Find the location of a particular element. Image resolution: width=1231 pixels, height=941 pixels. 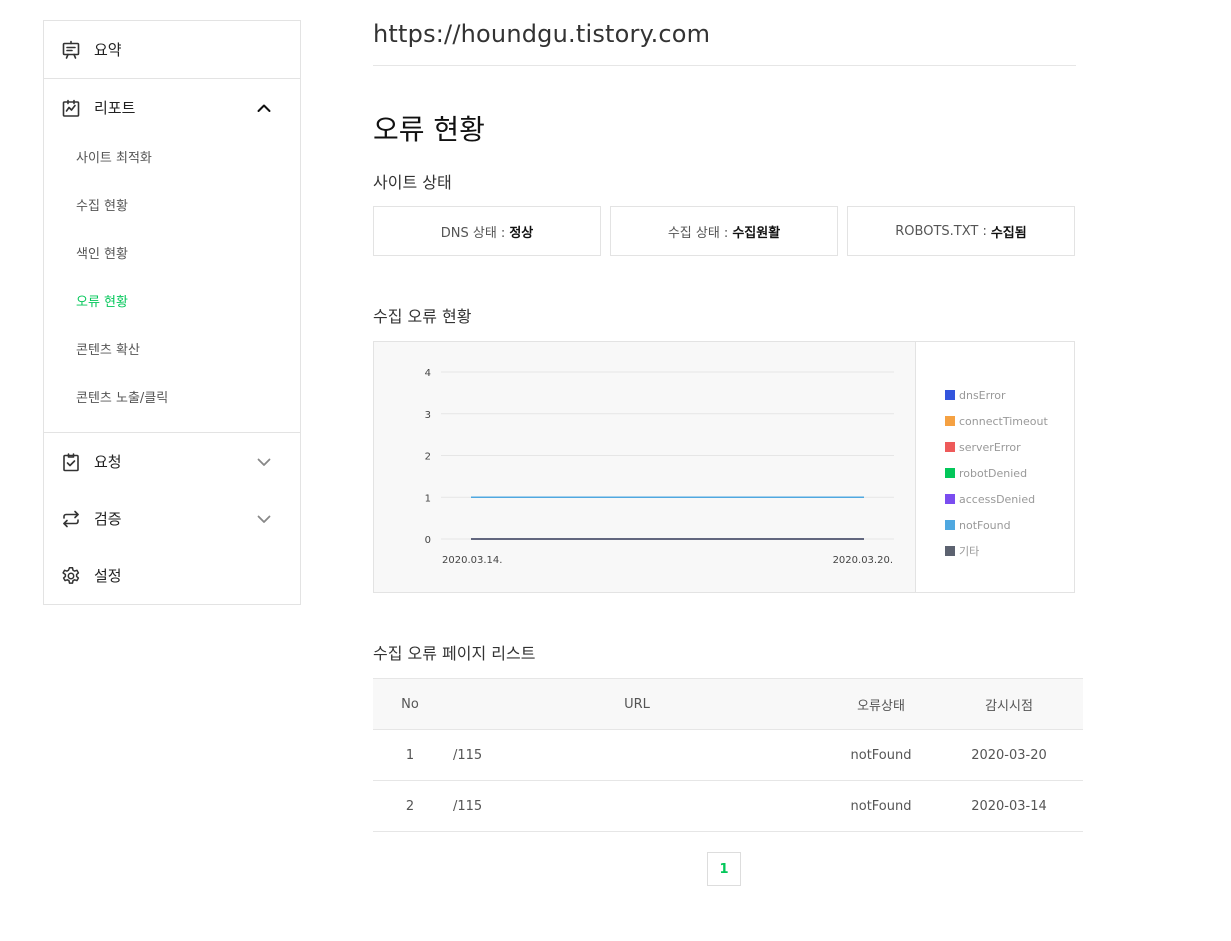

legend-item: accessDenied is located at coordinates (1009, 499).